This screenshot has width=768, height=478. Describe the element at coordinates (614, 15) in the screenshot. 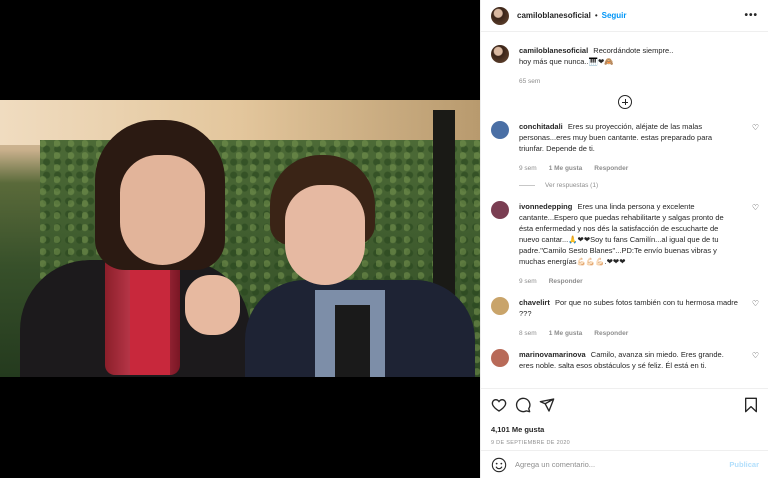

I see `follow-button: Seguir` at that location.